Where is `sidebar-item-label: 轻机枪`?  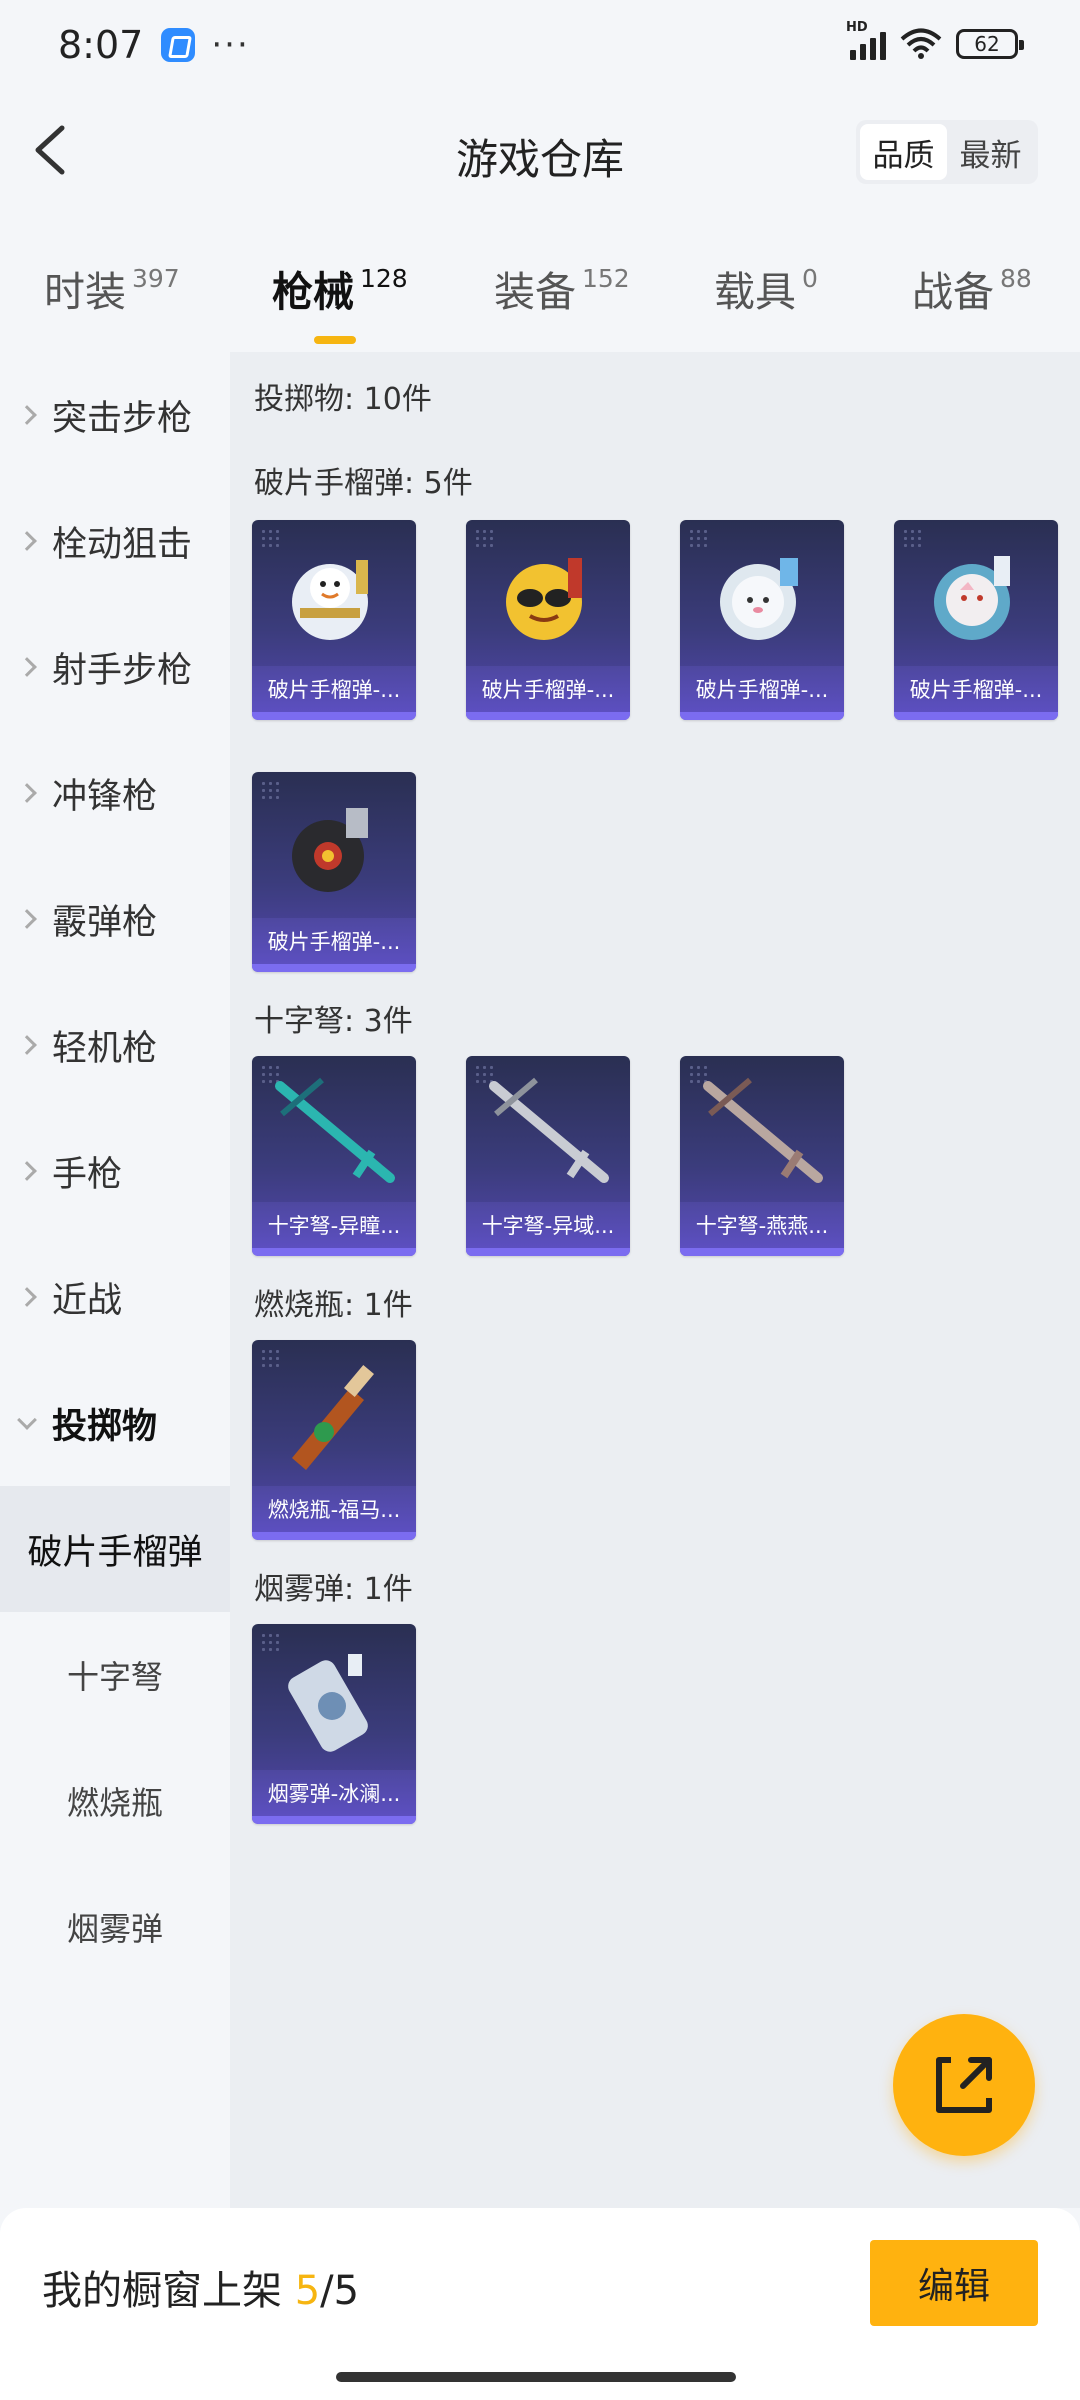 sidebar-item-label: 轻机枪 is located at coordinates (105, 1048).